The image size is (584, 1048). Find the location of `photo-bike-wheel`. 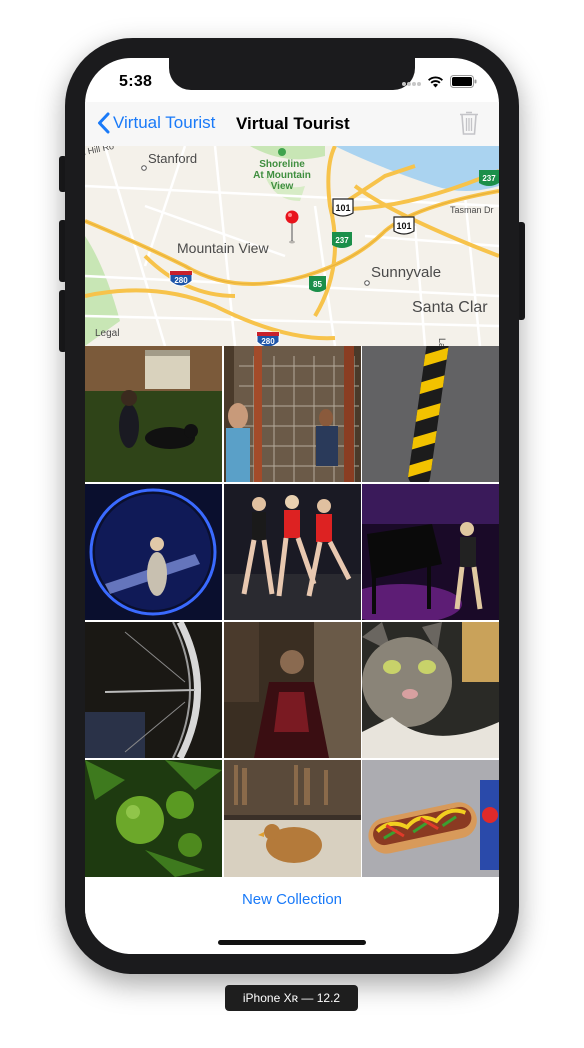

photo-bike-wheel is located at coordinates (153, 690).